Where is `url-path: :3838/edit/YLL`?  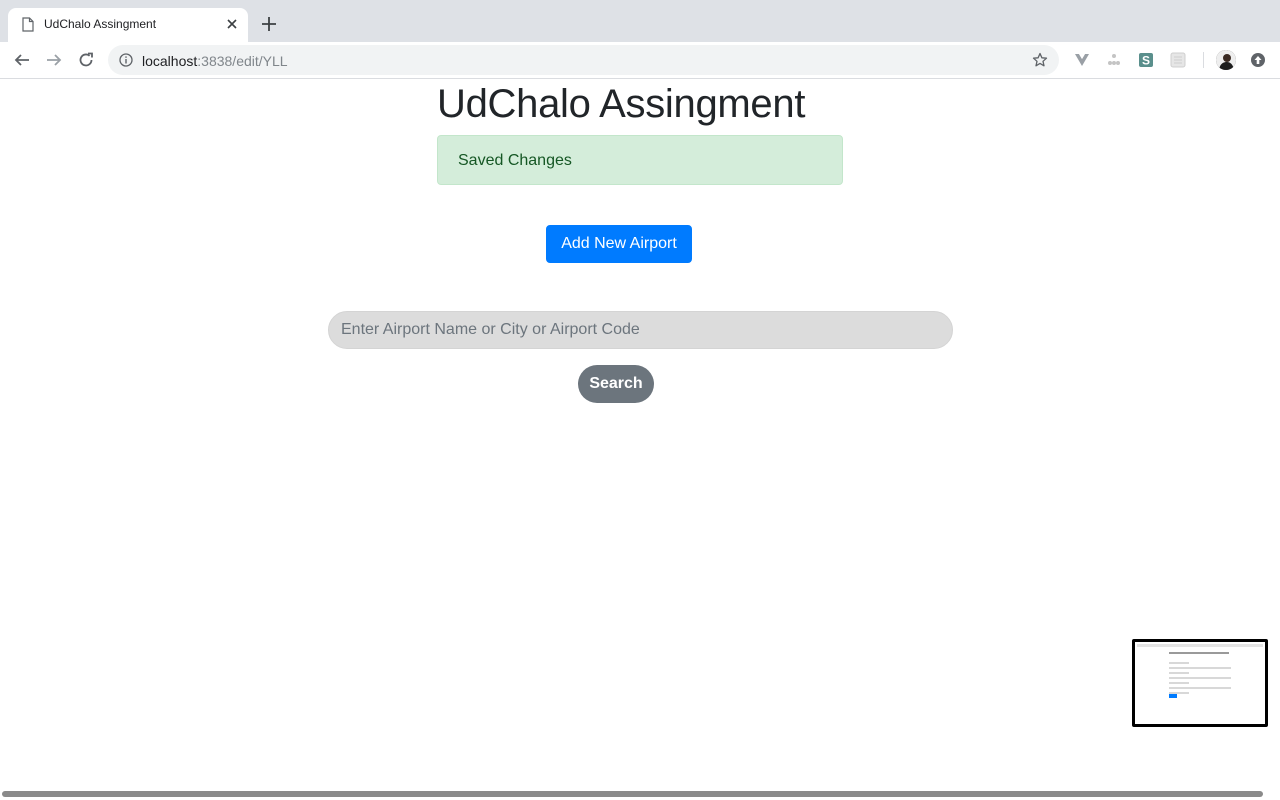 url-path: :3838/edit/YLL is located at coordinates (242, 61).